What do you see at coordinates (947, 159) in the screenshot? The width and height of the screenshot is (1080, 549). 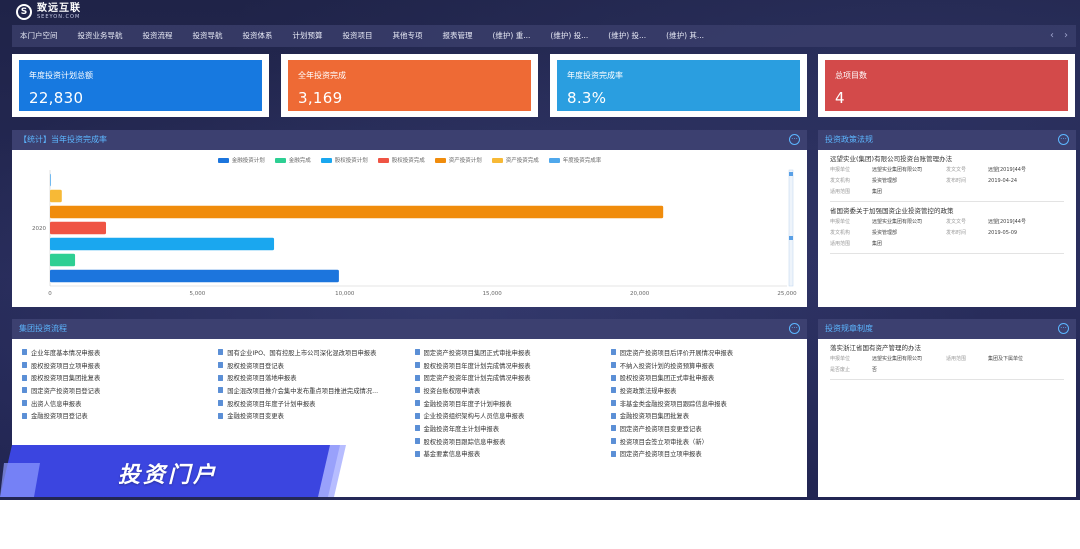 I see `list-item-title: 远望实业(集团)有限公司投资台账管理办法` at bounding box center [947, 159].